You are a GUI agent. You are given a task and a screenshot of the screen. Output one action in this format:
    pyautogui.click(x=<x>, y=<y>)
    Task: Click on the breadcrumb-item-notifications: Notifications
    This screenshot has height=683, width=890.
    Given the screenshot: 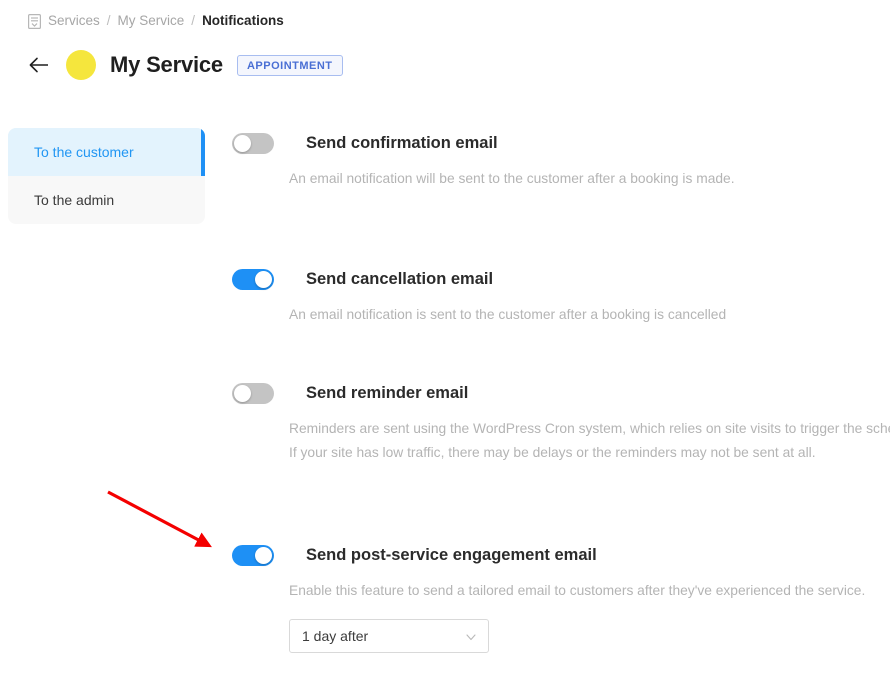 What is the action you would take?
    pyautogui.click(x=243, y=20)
    